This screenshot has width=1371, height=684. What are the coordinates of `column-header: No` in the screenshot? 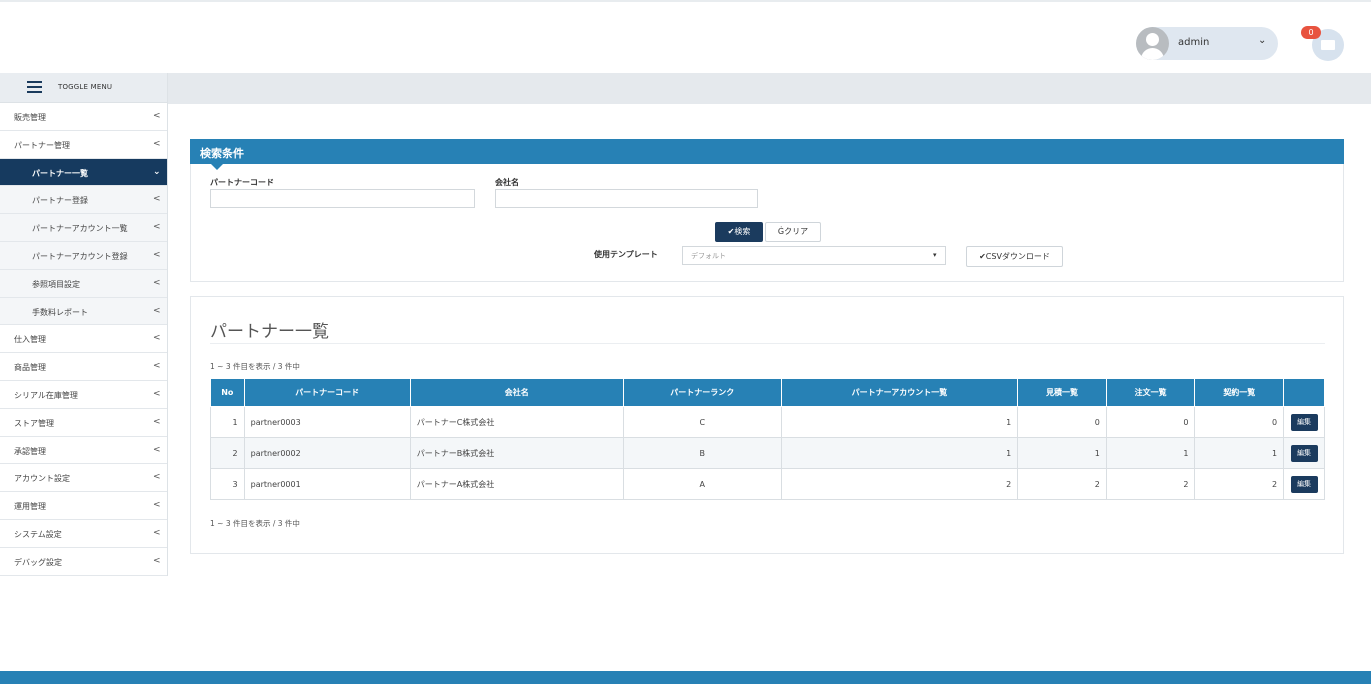 It's located at (227, 392).